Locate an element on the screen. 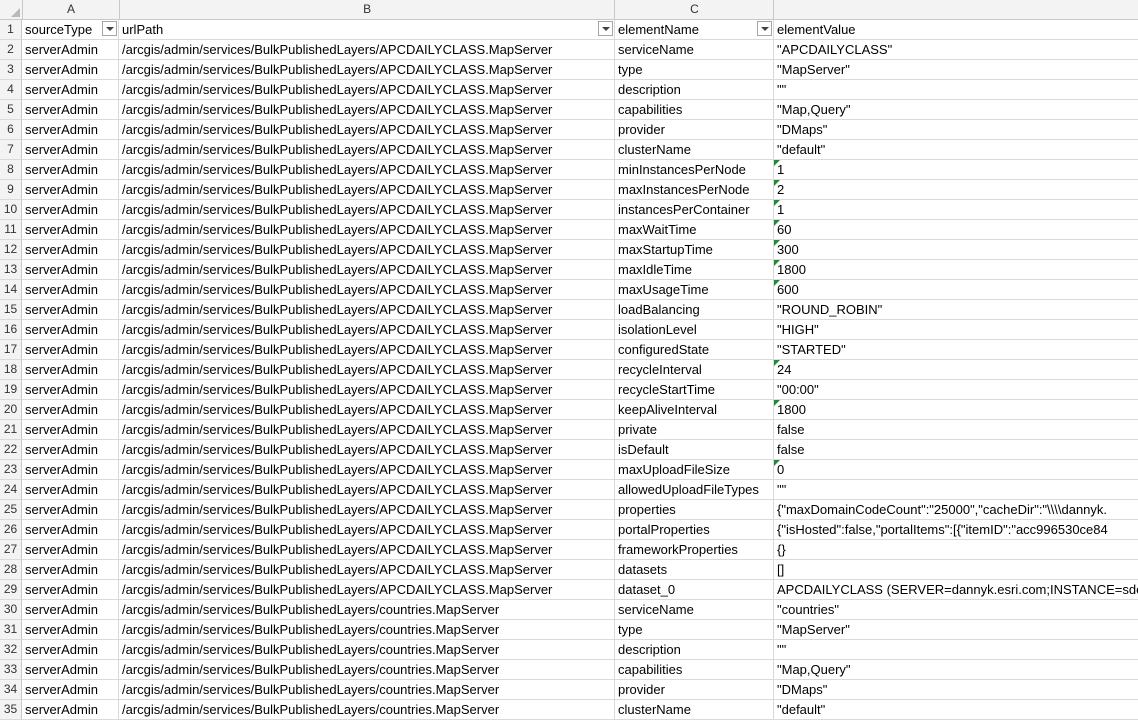 The image size is (1138, 720). cell-elementvalue: "ROUND_ROBIN" is located at coordinates (956, 309).